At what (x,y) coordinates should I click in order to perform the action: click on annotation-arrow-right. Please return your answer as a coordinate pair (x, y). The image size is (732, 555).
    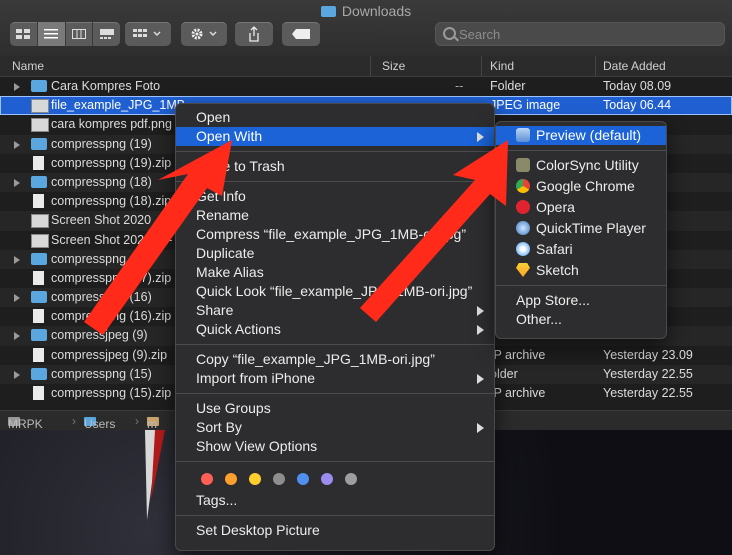
    Looking at the image, I should click on (434, 231).